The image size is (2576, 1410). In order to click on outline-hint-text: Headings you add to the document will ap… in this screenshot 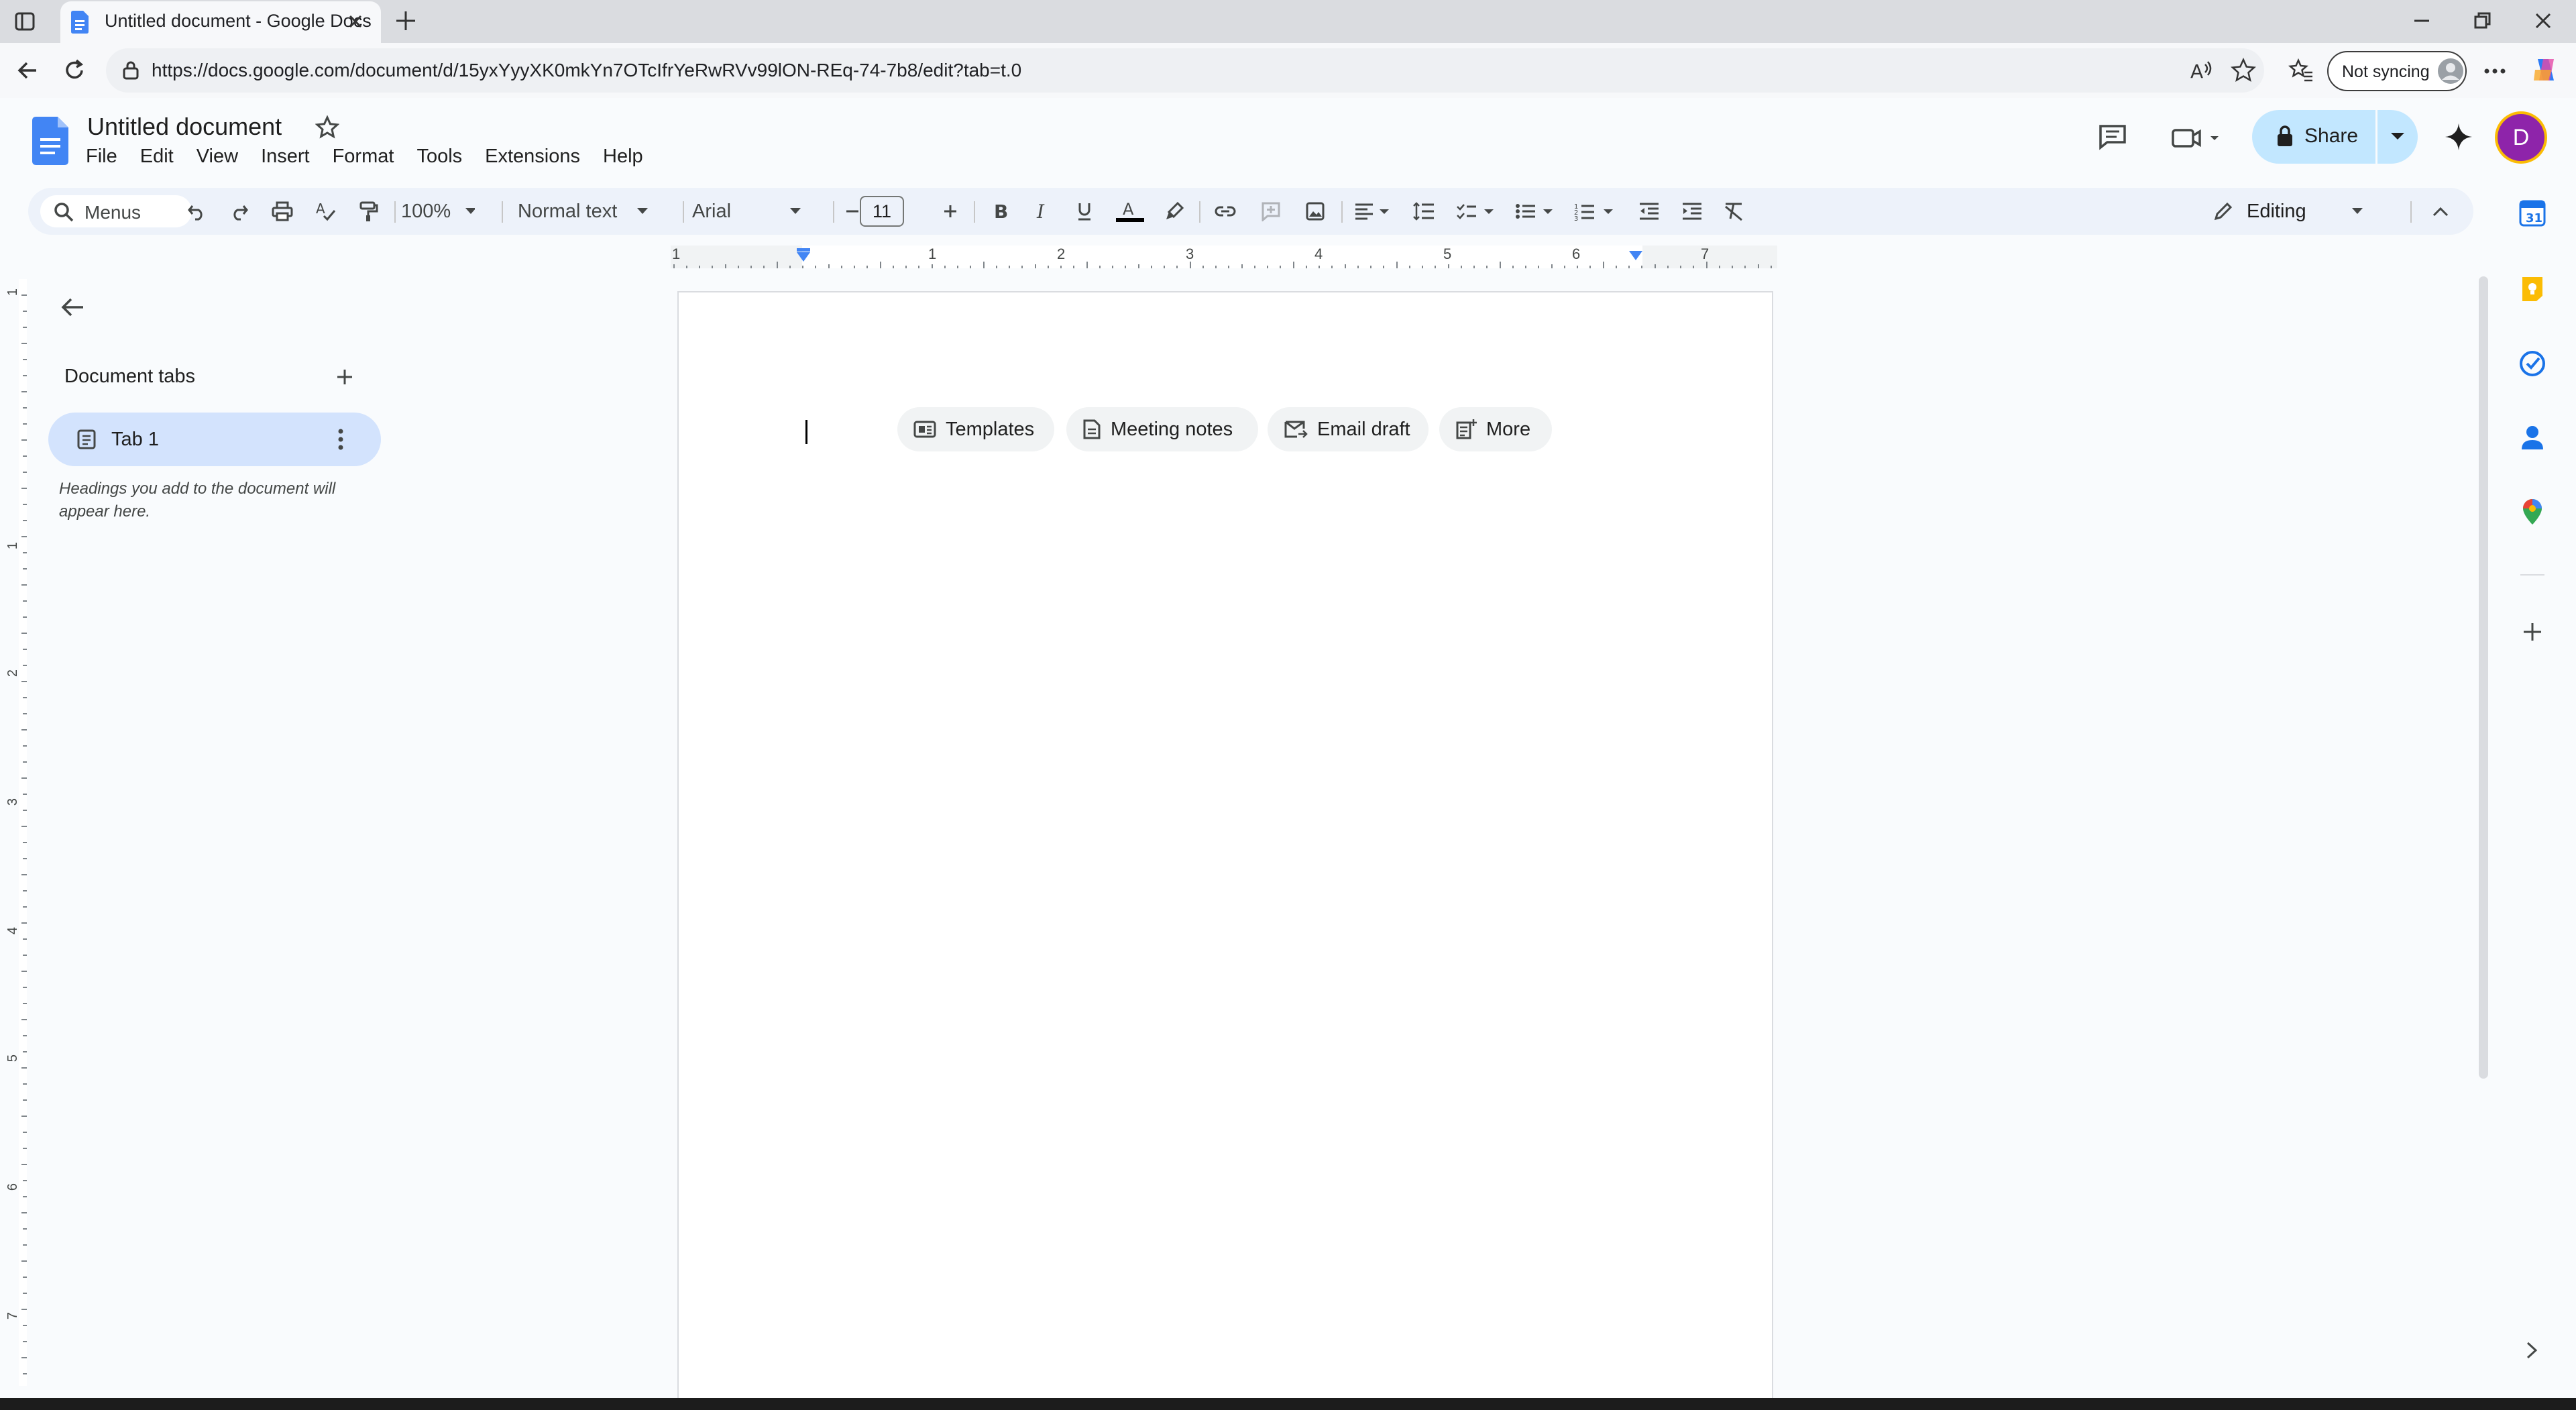, I will do `click(197, 500)`.